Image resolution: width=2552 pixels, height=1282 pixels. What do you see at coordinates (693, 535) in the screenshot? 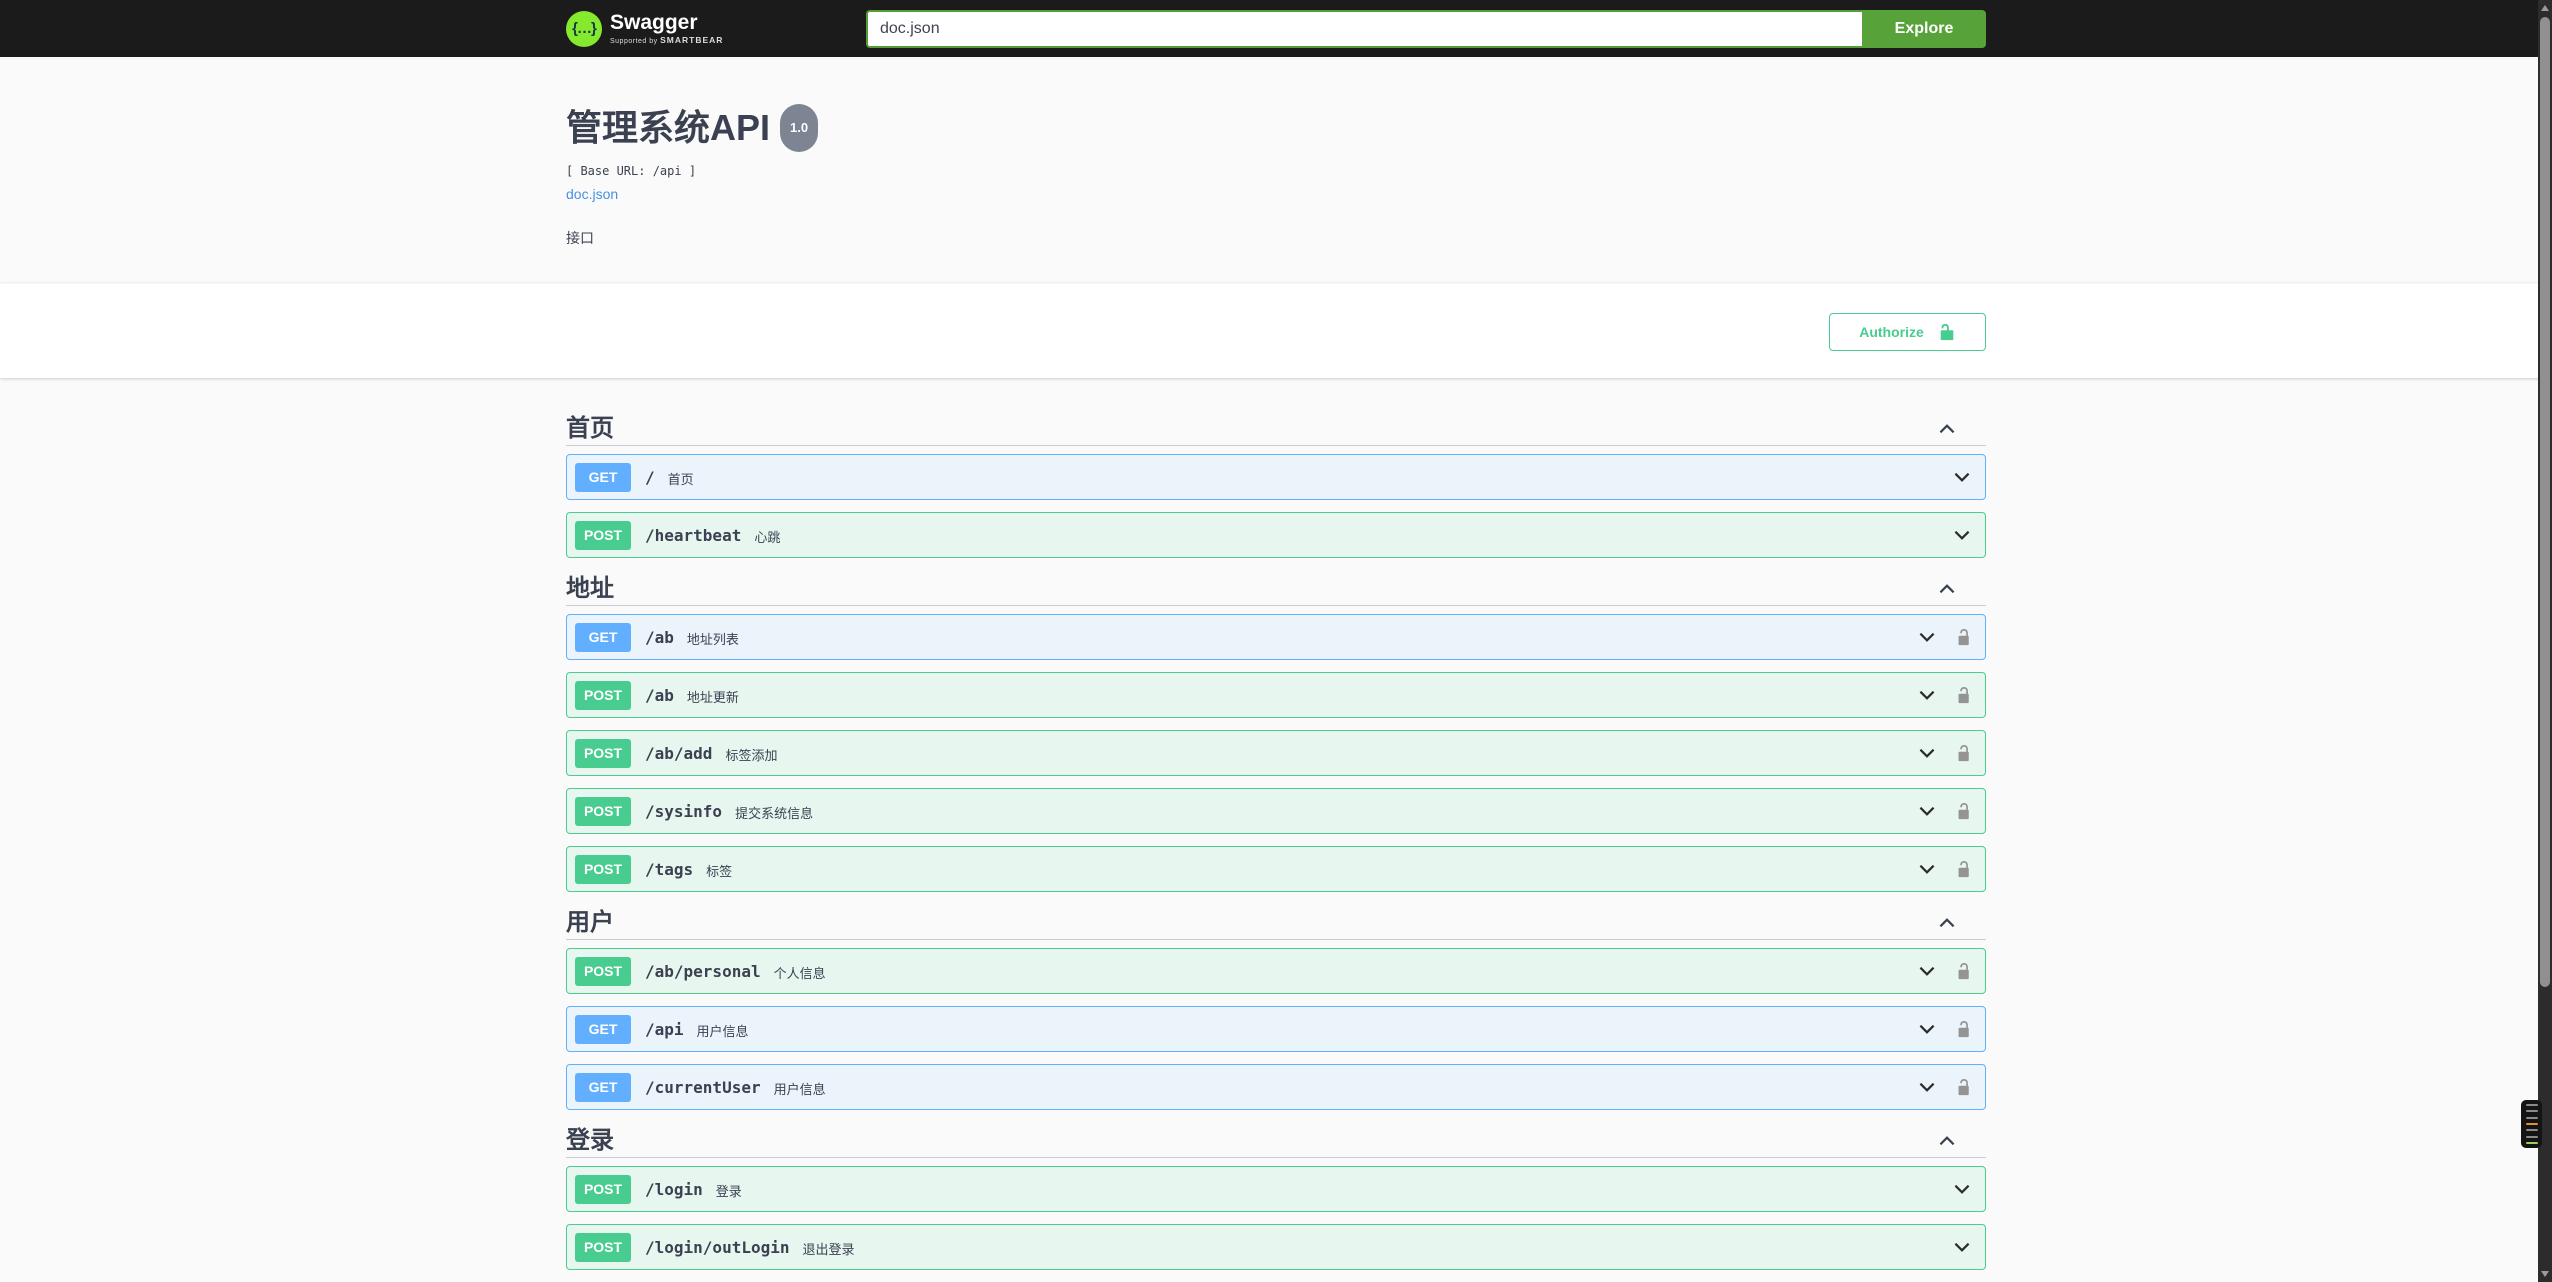
I see `operation-path: /heartbeat` at bounding box center [693, 535].